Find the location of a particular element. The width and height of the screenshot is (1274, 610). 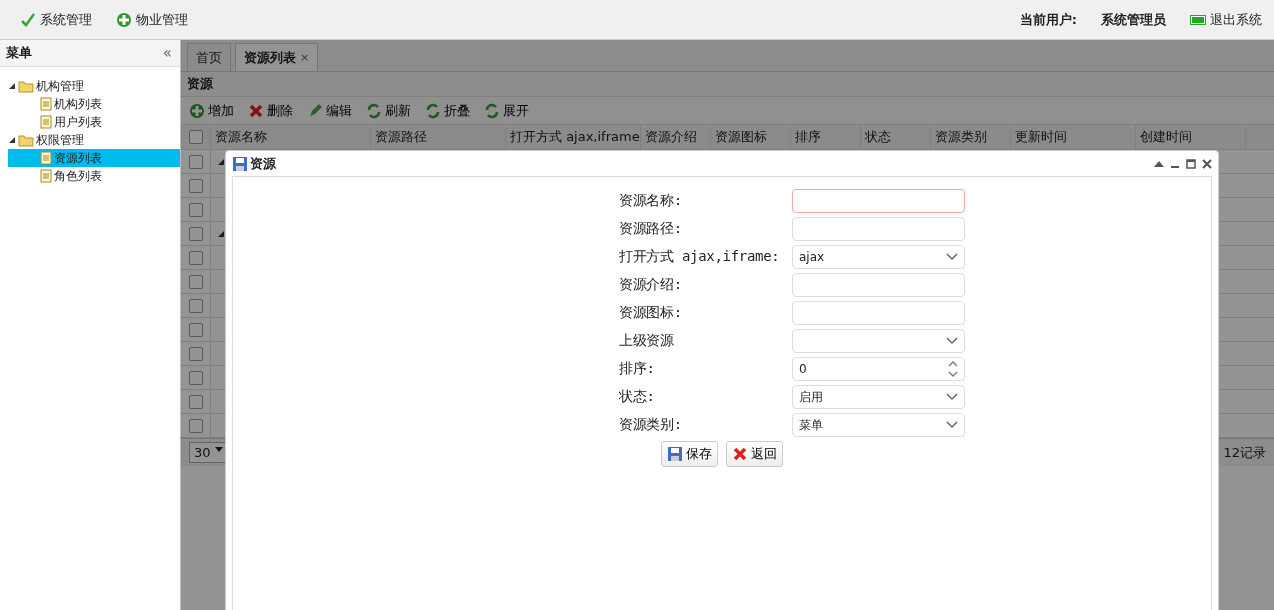

column-header: 资源类别 is located at coordinates (971, 137).